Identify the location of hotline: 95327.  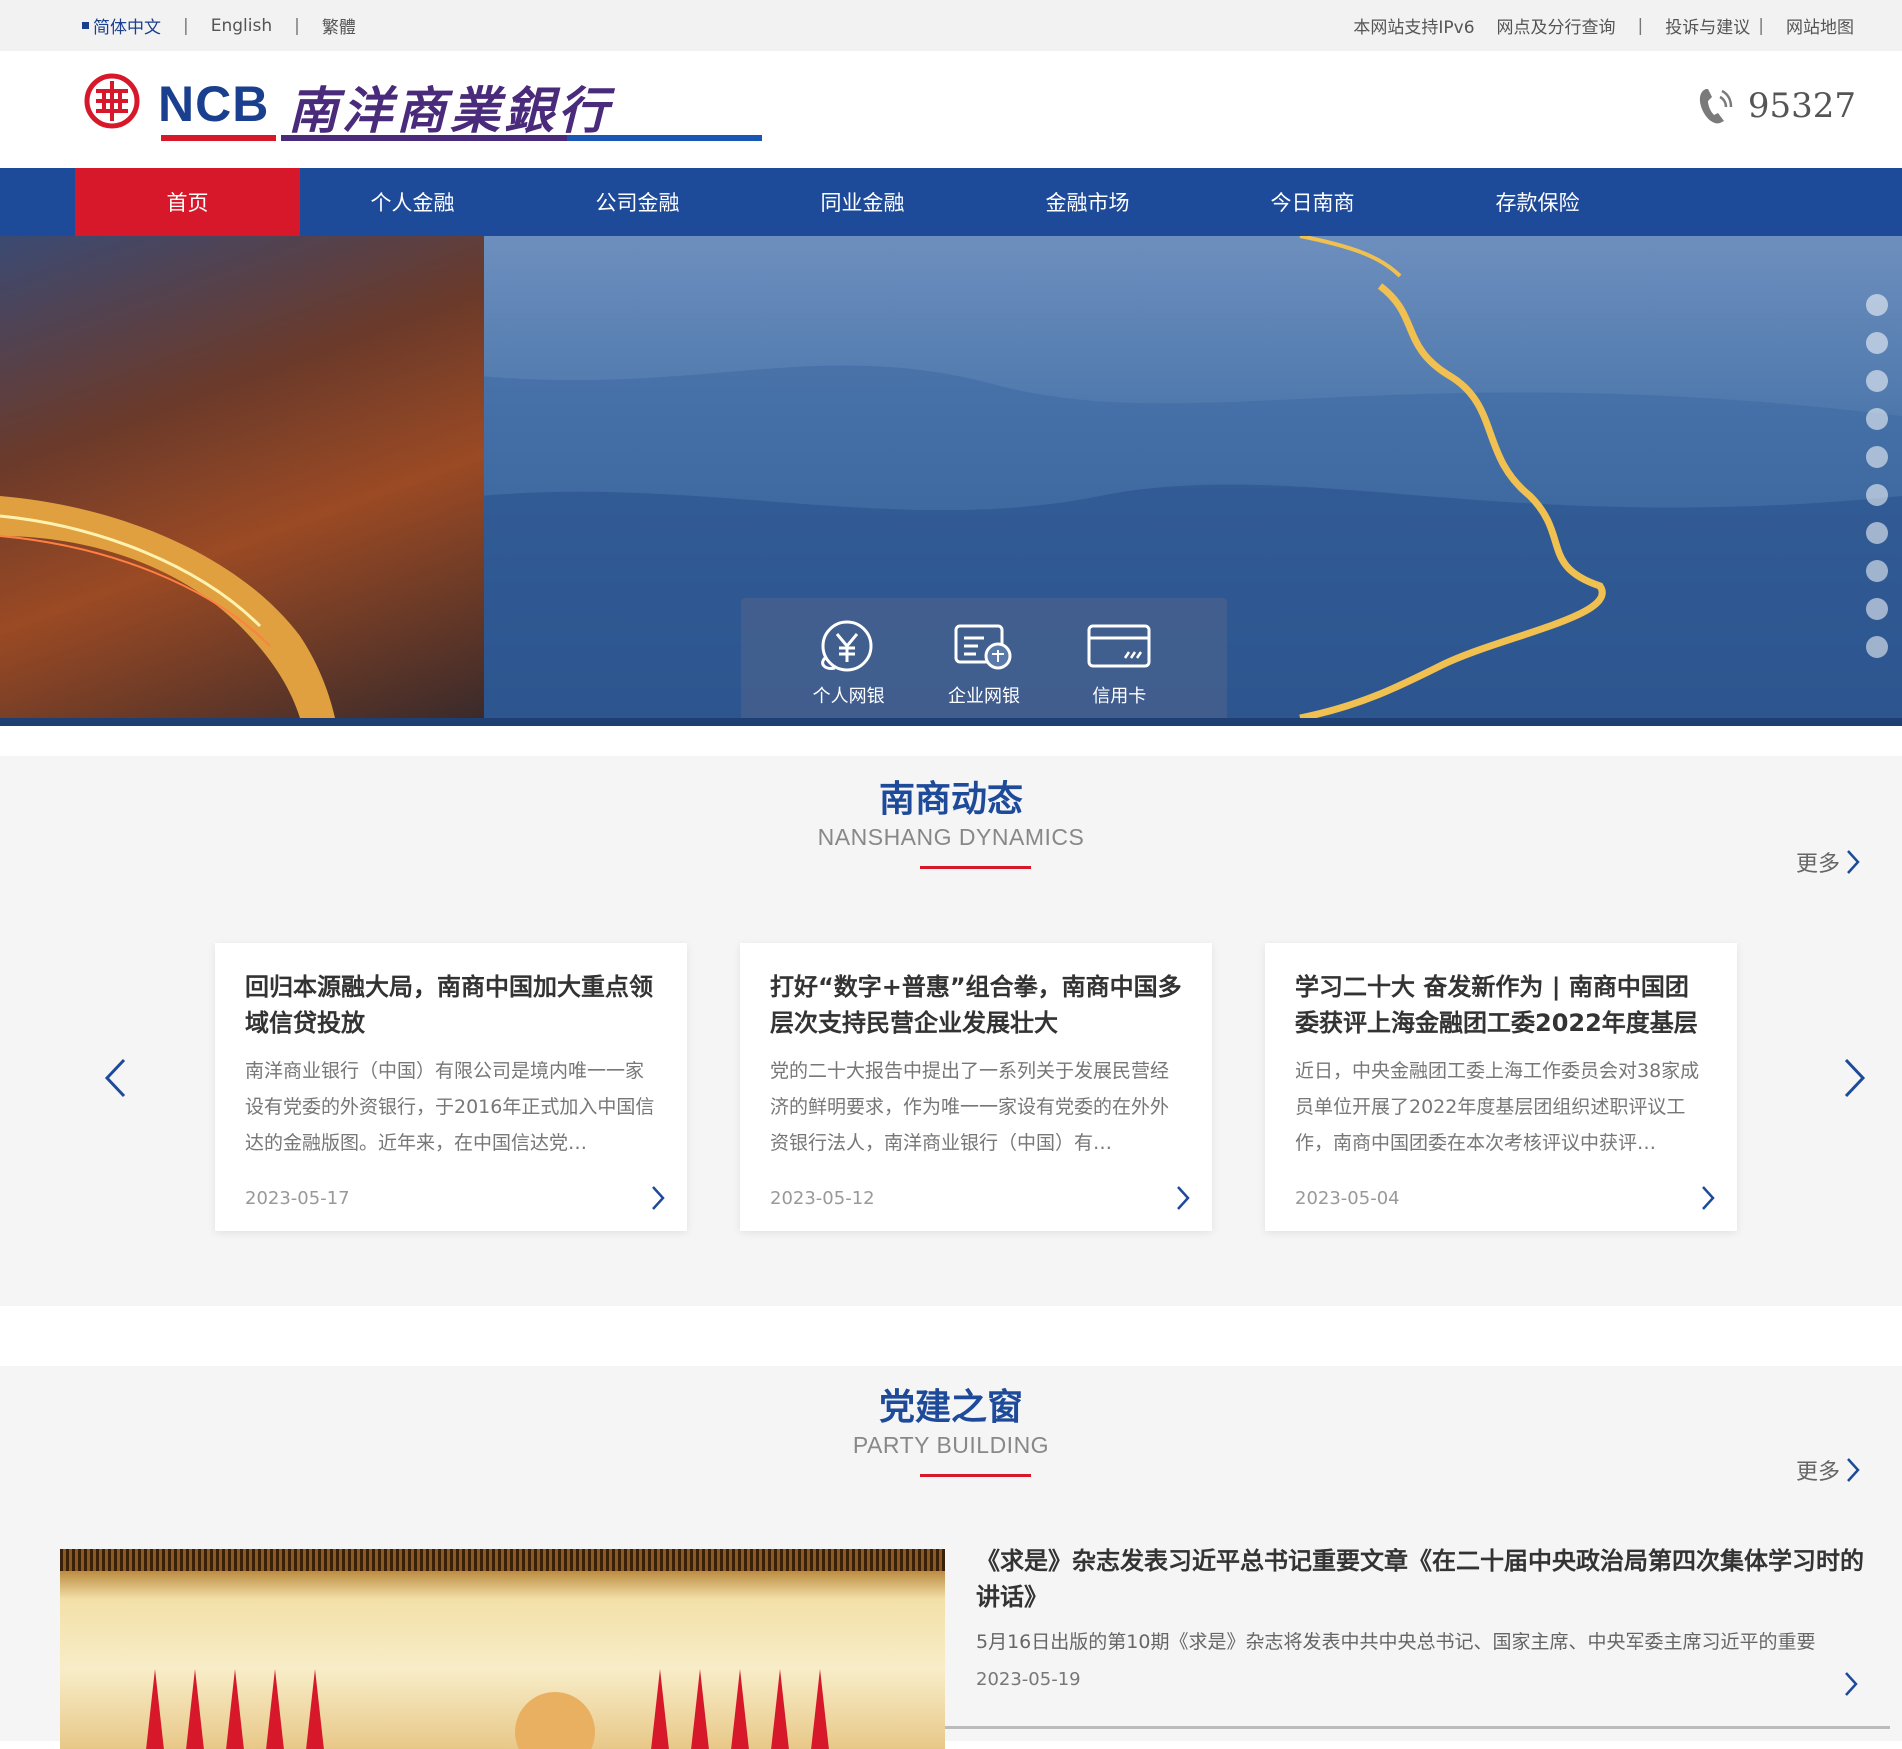
(1776, 106).